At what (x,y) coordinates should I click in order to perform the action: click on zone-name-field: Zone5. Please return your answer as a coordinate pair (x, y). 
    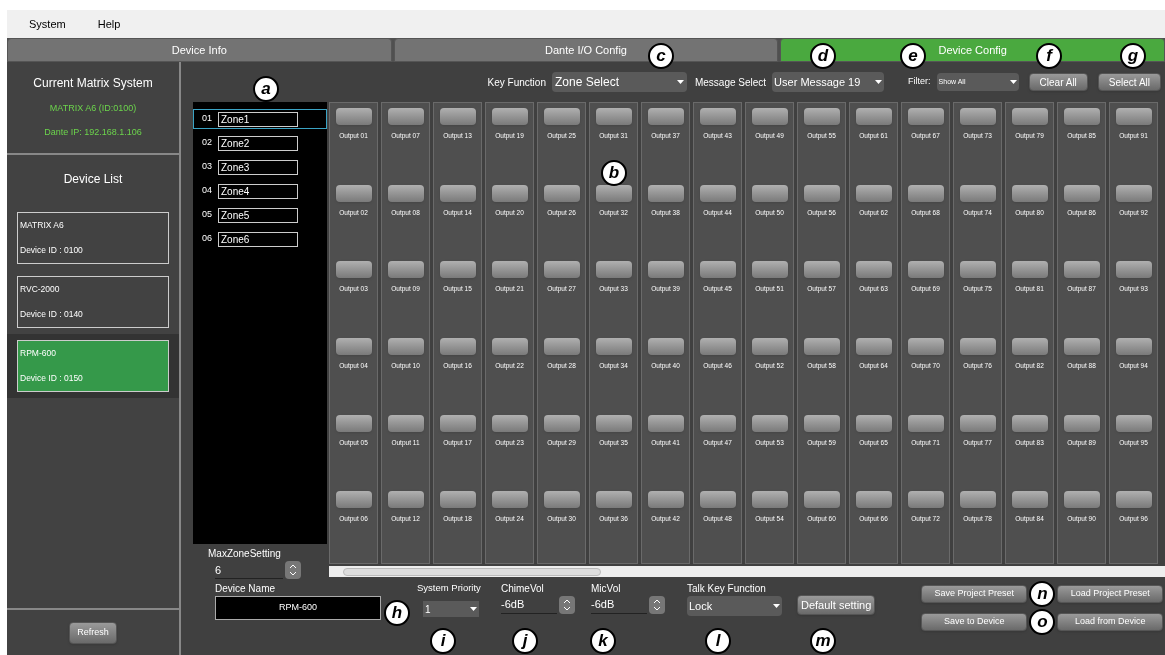
    Looking at the image, I should click on (258, 215).